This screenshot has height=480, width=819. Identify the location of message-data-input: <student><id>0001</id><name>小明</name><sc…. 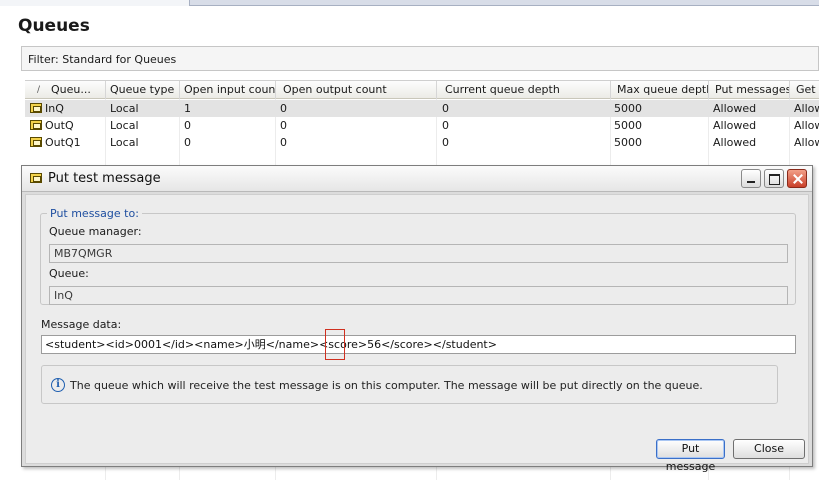
(418, 344).